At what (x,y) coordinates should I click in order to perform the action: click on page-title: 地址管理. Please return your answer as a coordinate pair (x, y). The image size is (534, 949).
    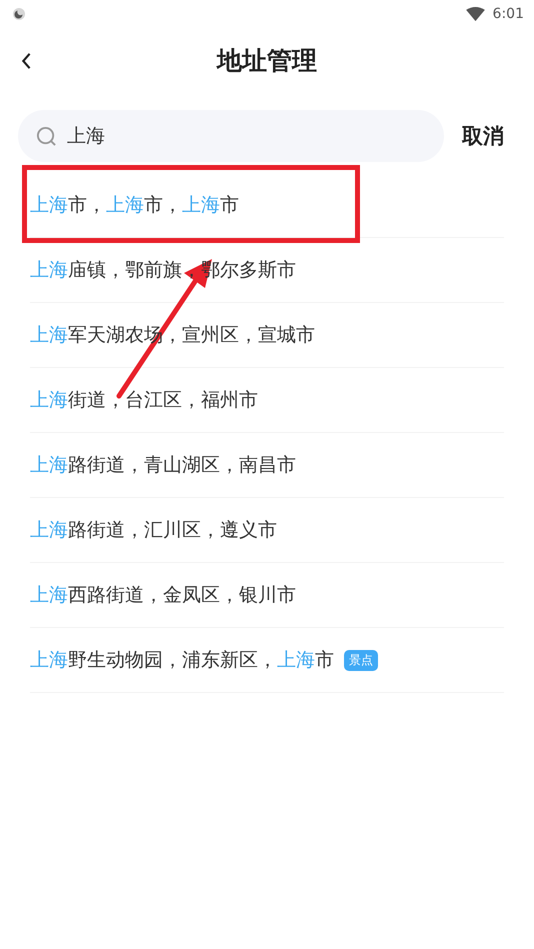
    Looking at the image, I should click on (267, 60).